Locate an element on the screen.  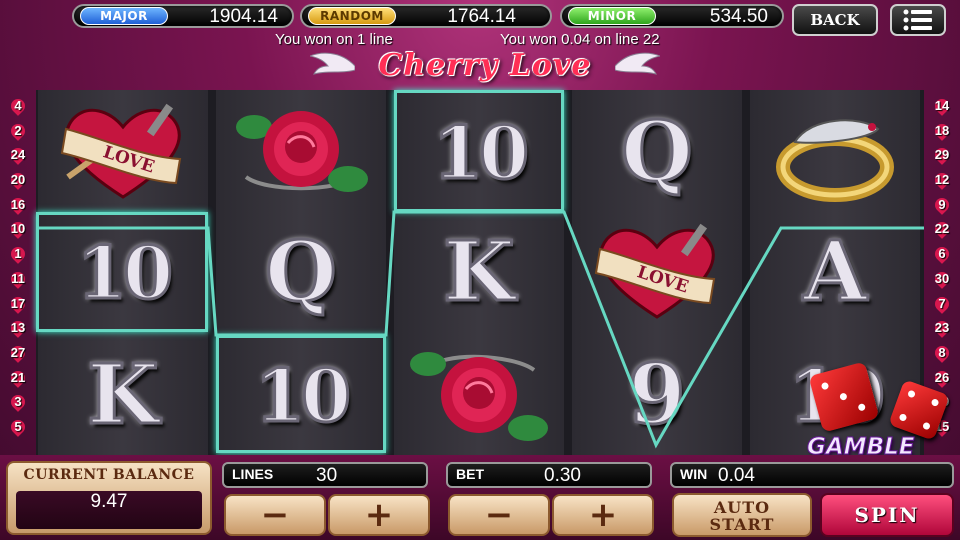
payline-number: 27 is located at coordinates (18, 353).